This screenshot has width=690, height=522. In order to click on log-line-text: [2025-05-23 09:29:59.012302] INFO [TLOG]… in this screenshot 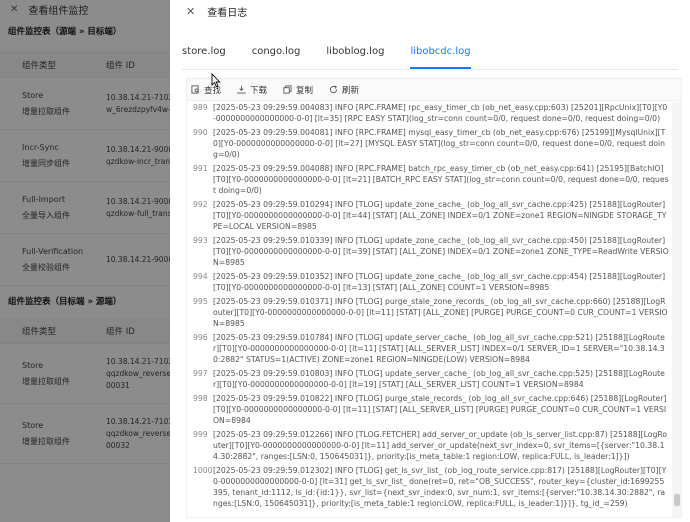, I will do `click(440, 487)`.